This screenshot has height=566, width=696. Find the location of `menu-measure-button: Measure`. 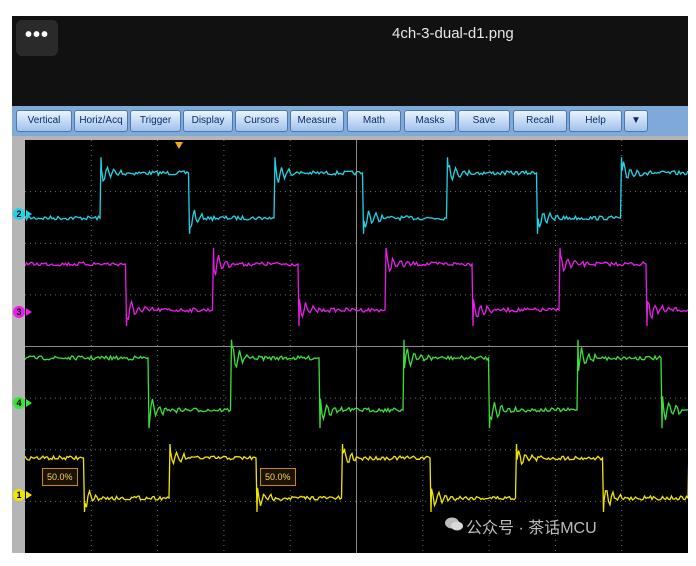

menu-measure-button: Measure is located at coordinates (317, 121).